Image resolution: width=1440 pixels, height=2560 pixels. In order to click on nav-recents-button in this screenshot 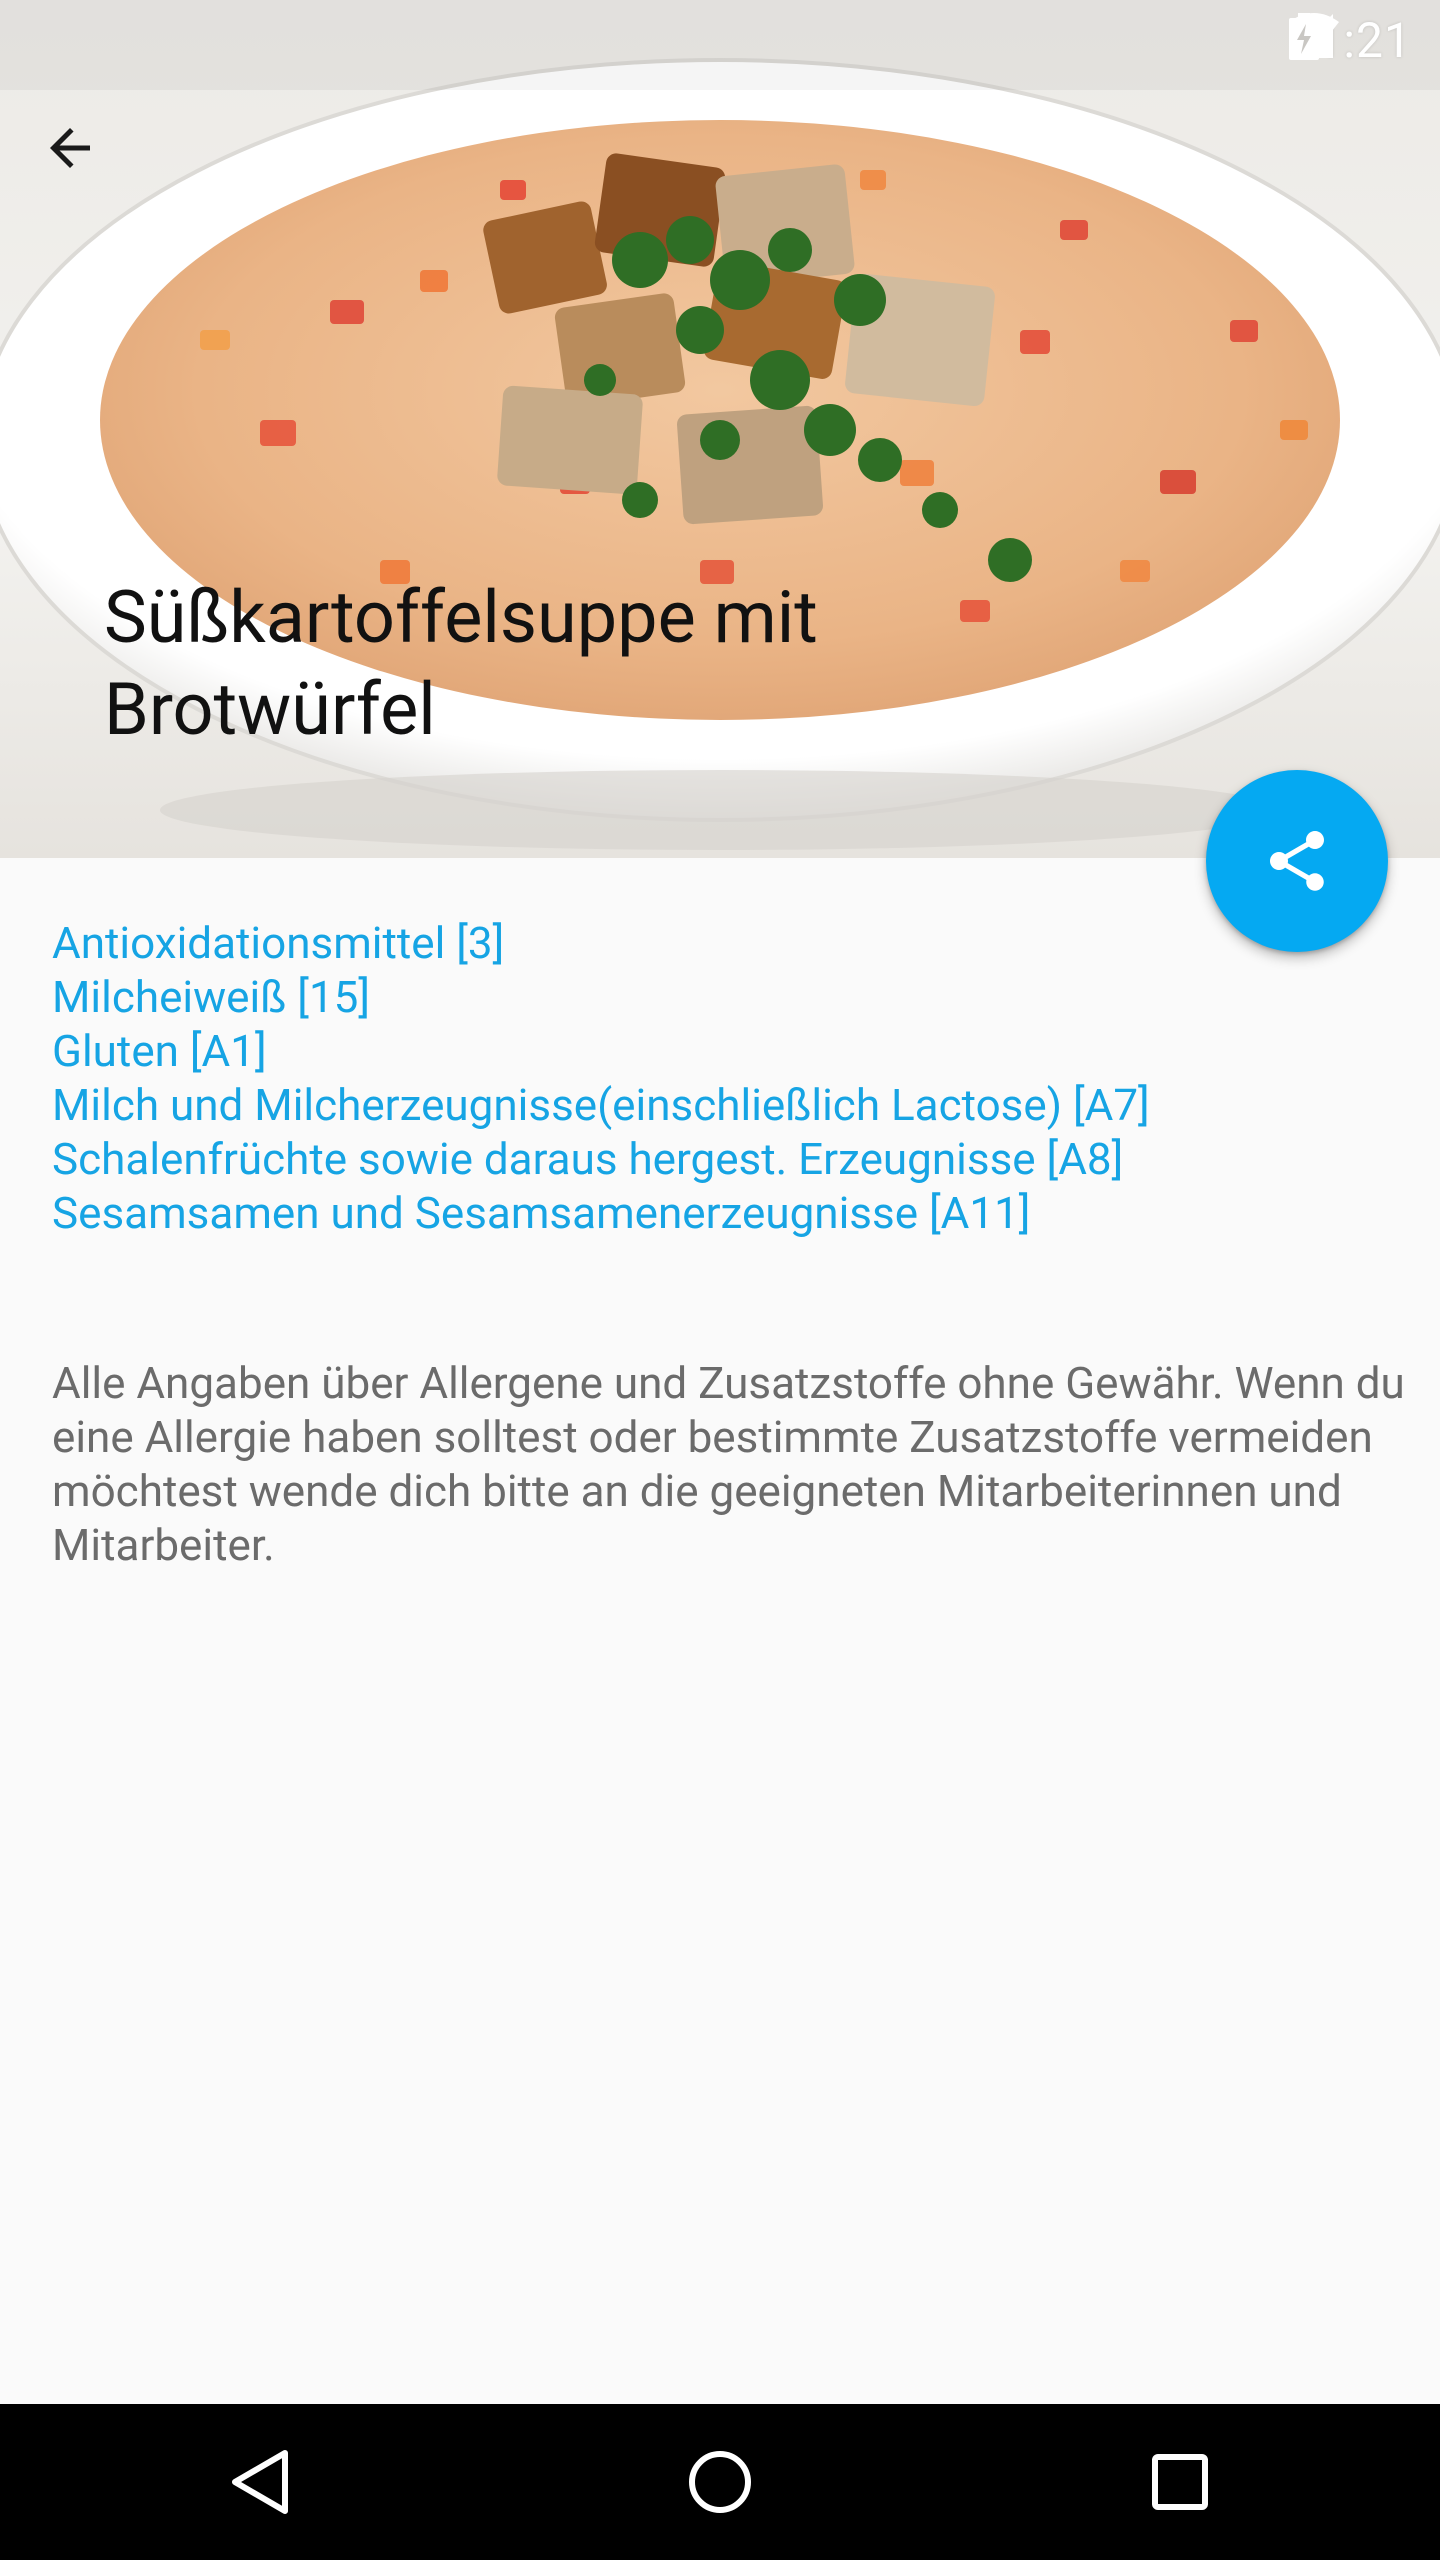, I will do `click(1180, 2482)`.